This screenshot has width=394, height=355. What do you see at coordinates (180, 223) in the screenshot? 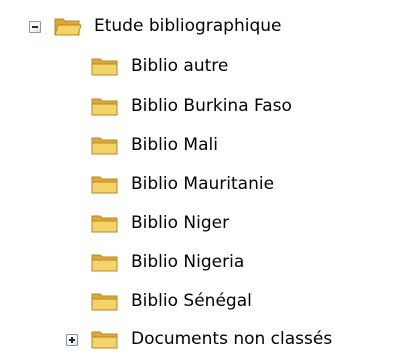
I see `tree-item-label: Biblio Niger` at bounding box center [180, 223].